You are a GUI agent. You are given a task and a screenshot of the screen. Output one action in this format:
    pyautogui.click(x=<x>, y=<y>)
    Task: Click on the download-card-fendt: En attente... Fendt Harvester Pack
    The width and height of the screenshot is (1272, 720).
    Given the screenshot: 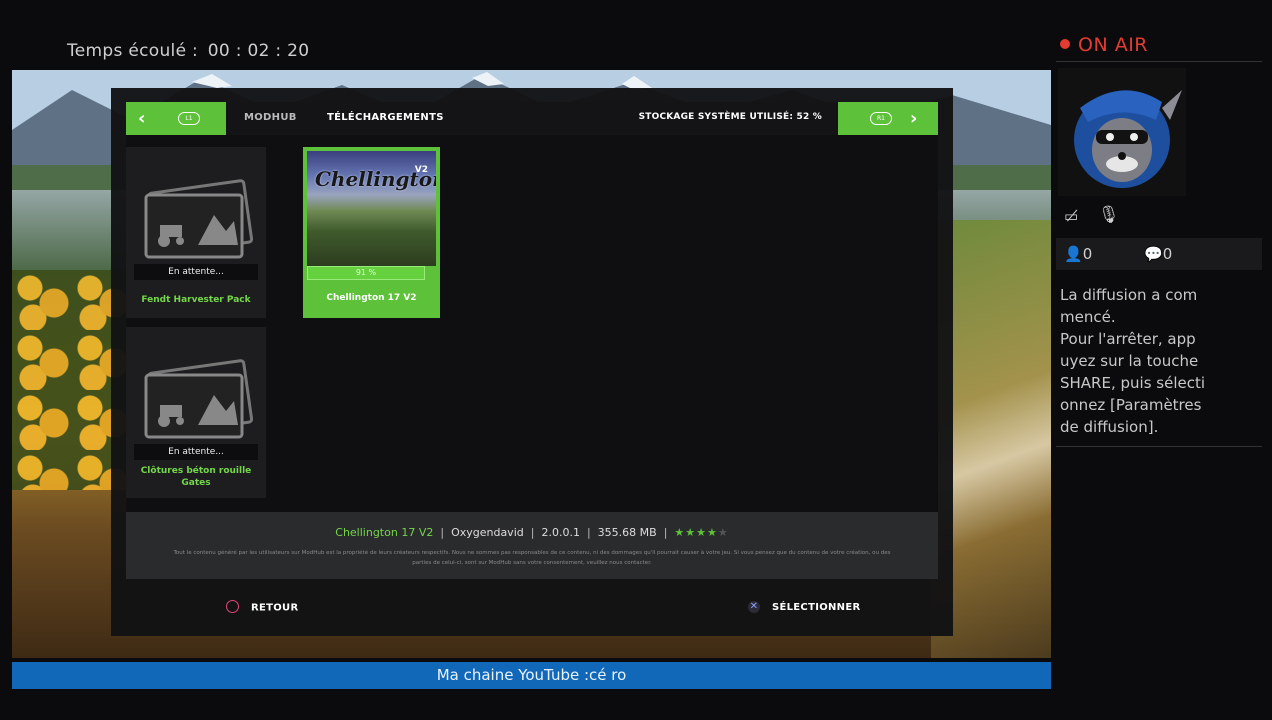 What is the action you would take?
    pyautogui.click(x=196, y=232)
    